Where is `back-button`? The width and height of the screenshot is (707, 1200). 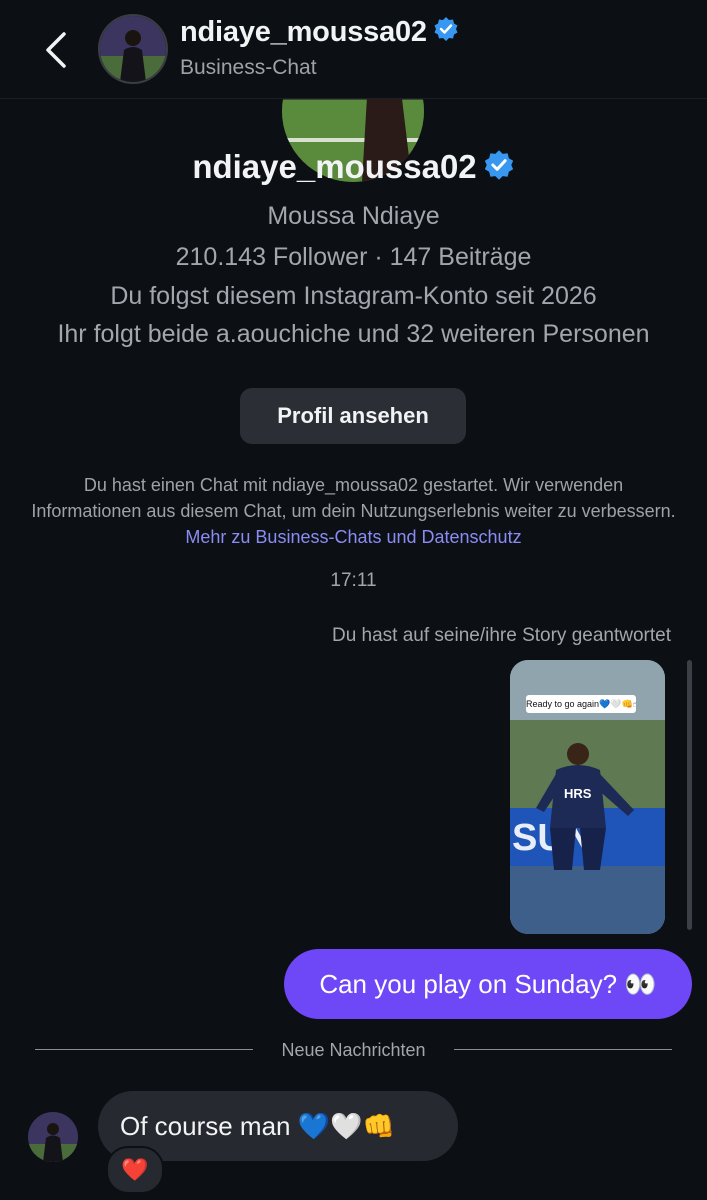 back-button is located at coordinates (58, 50).